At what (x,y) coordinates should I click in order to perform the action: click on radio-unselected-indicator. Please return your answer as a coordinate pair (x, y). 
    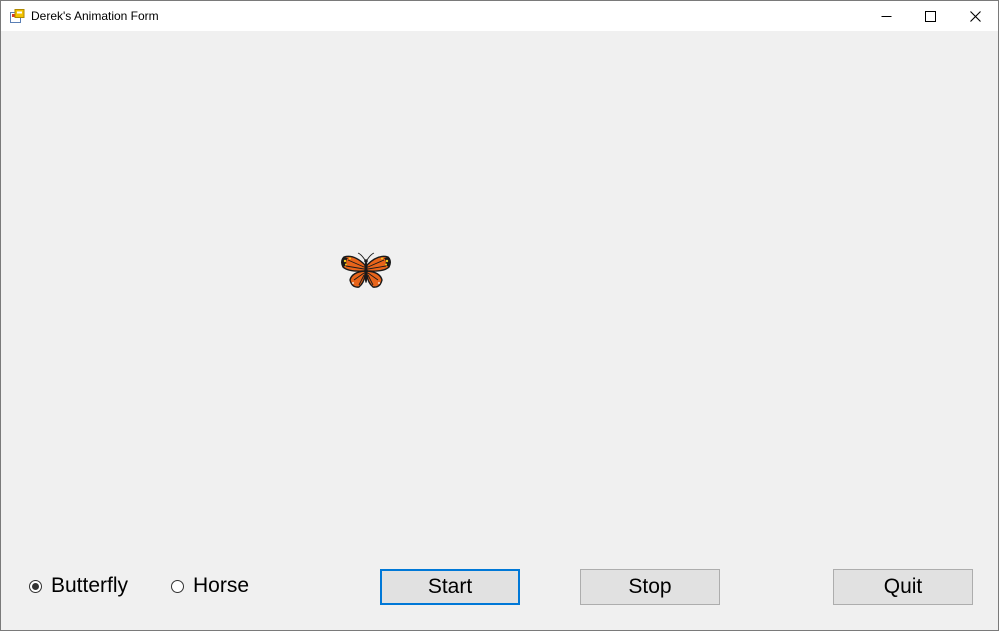
    Looking at the image, I should click on (177, 586).